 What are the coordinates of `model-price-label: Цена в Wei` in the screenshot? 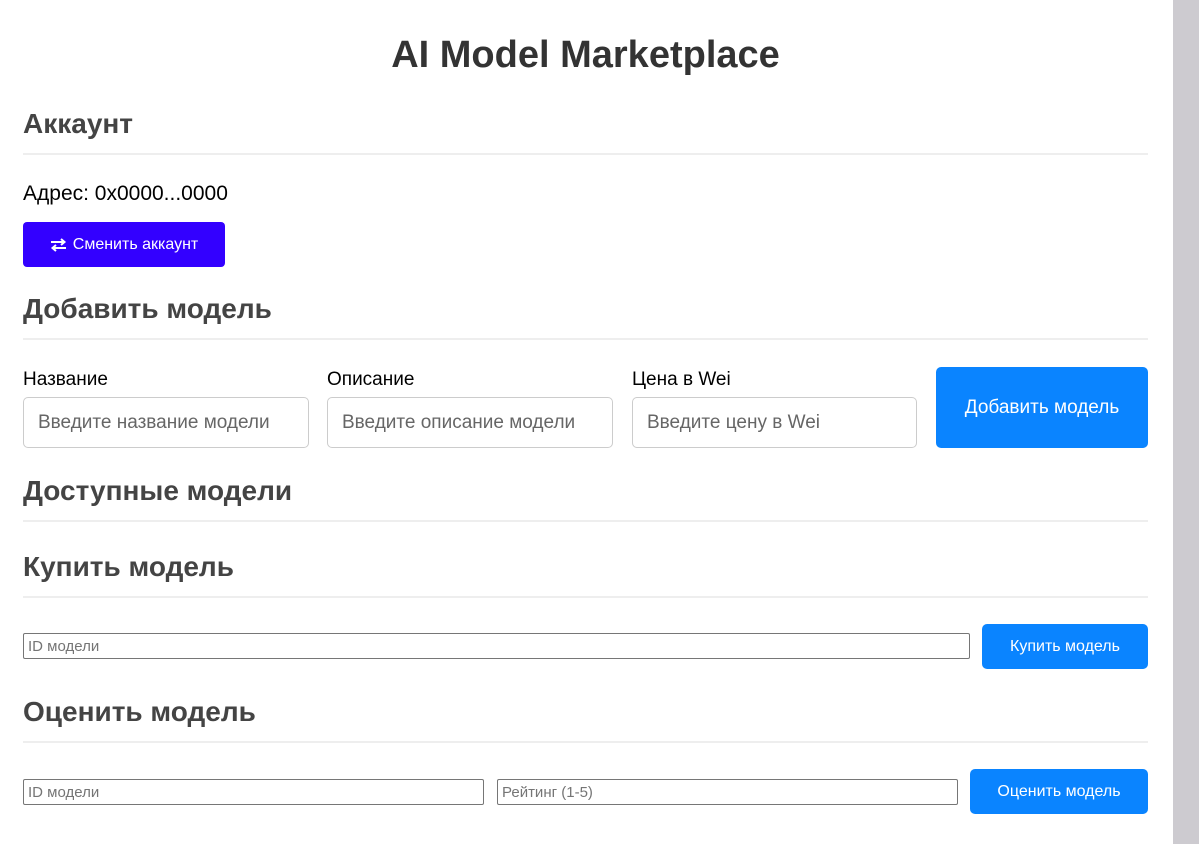 It's located at (681, 379).